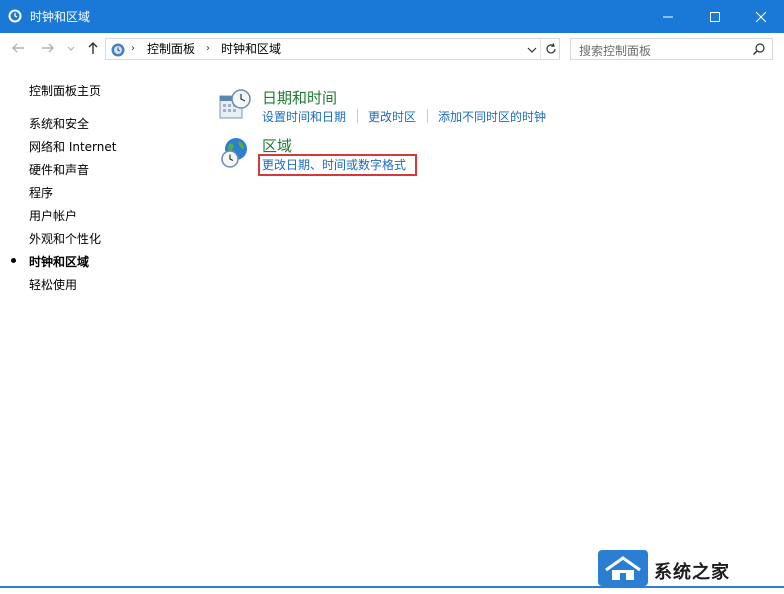 The image size is (784, 594). What do you see at coordinates (671, 49) in the screenshot?
I see `search-field: 搜索控制面板` at bounding box center [671, 49].